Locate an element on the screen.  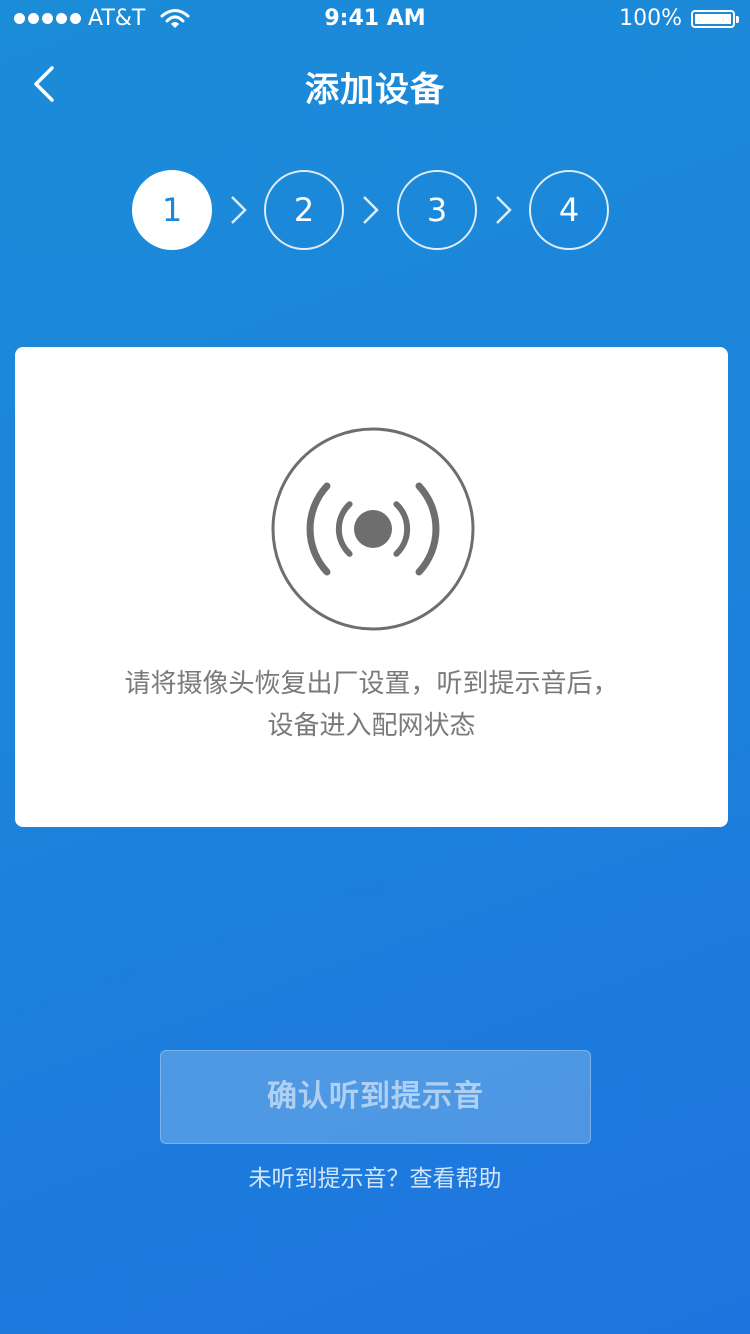
page-title: 添加设备 is located at coordinates (375, 90).